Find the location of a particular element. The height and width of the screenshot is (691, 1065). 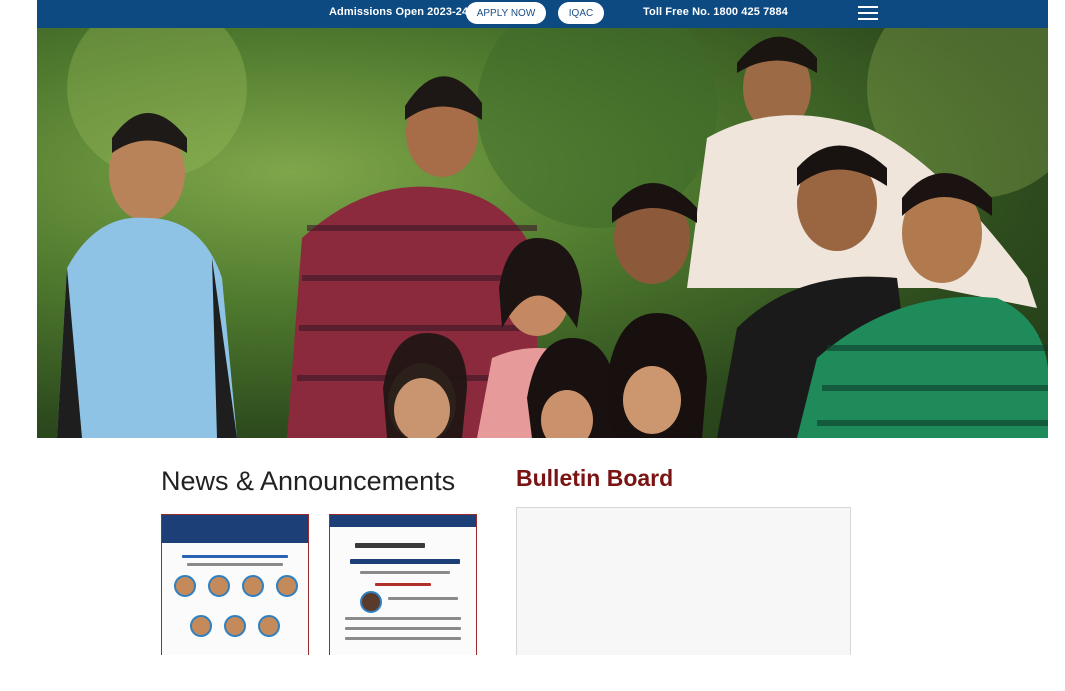

page-bottom-fade is located at coordinates (532, 673).